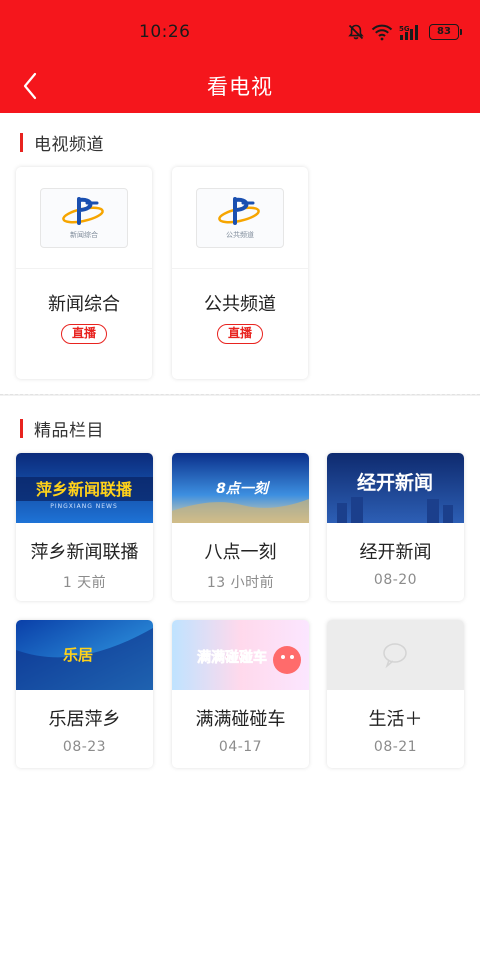 This screenshot has height=953, width=480. Describe the element at coordinates (240, 552) in the screenshot. I see `program-name: 八点一刻` at that location.